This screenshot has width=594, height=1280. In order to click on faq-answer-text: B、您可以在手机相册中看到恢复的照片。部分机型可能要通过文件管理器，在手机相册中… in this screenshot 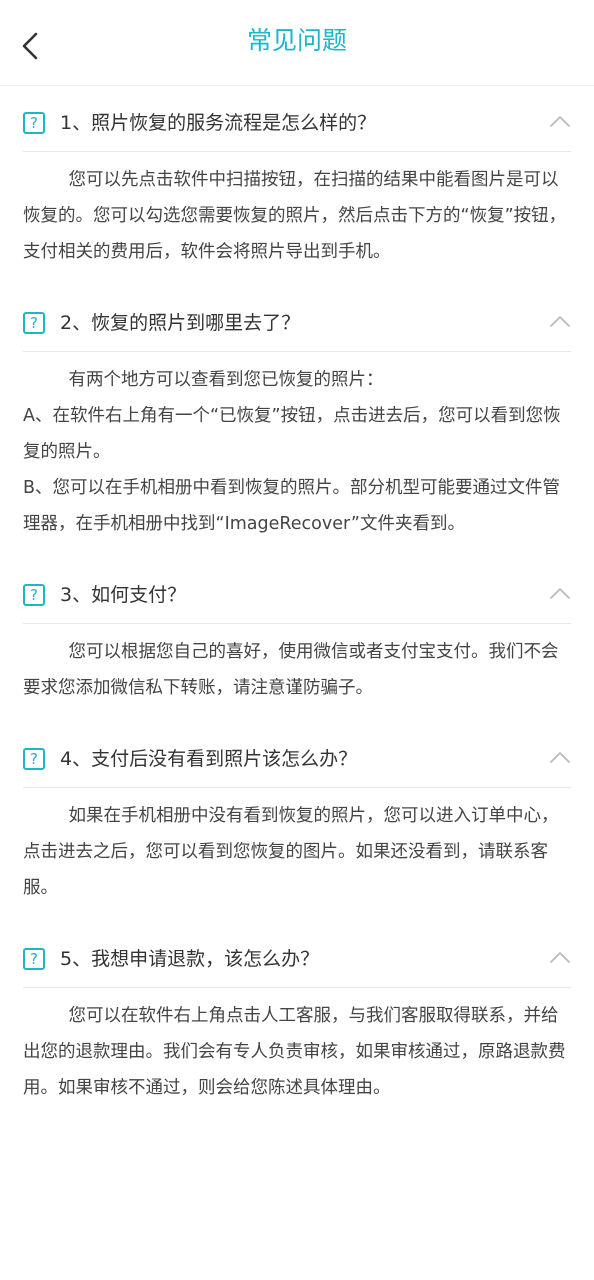, I will do `click(292, 506)`.